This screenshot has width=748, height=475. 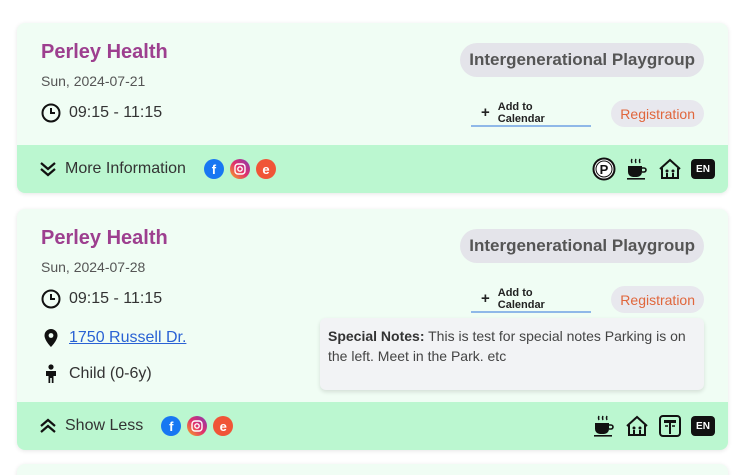 What do you see at coordinates (653, 426) in the screenshot?
I see `amenities: EN` at bounding box center [653, 426].